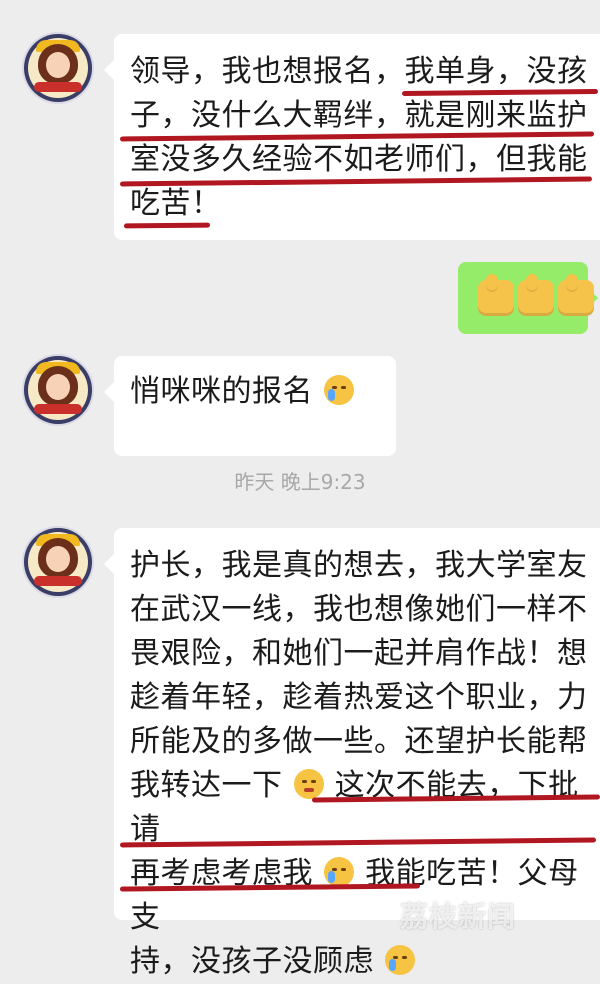 Image resolution: width=600 pixels, height=984 pixels. I want to click on message-line: 护长，我是真的想去，我大学室友, so click(359, 565).